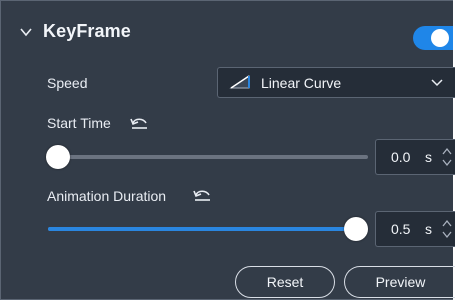 The image size is (455, 302). I want to click on start-time-input: 0.0 s, so click(415, 157).